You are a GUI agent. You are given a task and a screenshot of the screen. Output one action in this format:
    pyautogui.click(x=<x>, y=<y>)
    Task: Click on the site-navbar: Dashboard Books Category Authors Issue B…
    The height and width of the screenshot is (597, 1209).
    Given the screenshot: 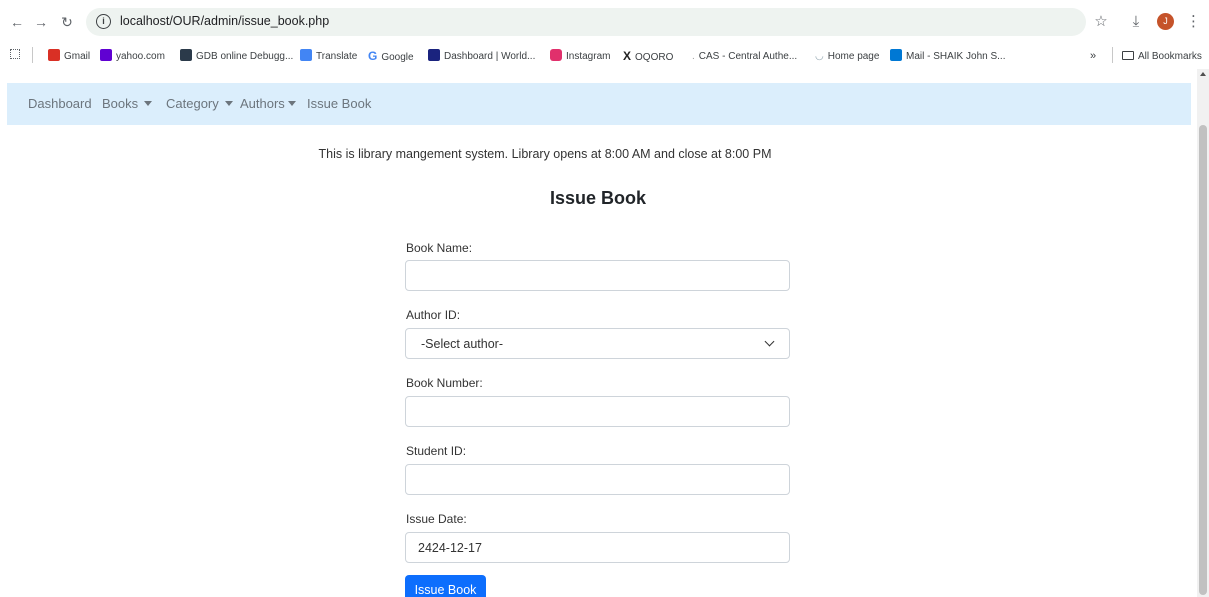 What is the action you would take?
    pyautogui.click(x=599, y=104)
    